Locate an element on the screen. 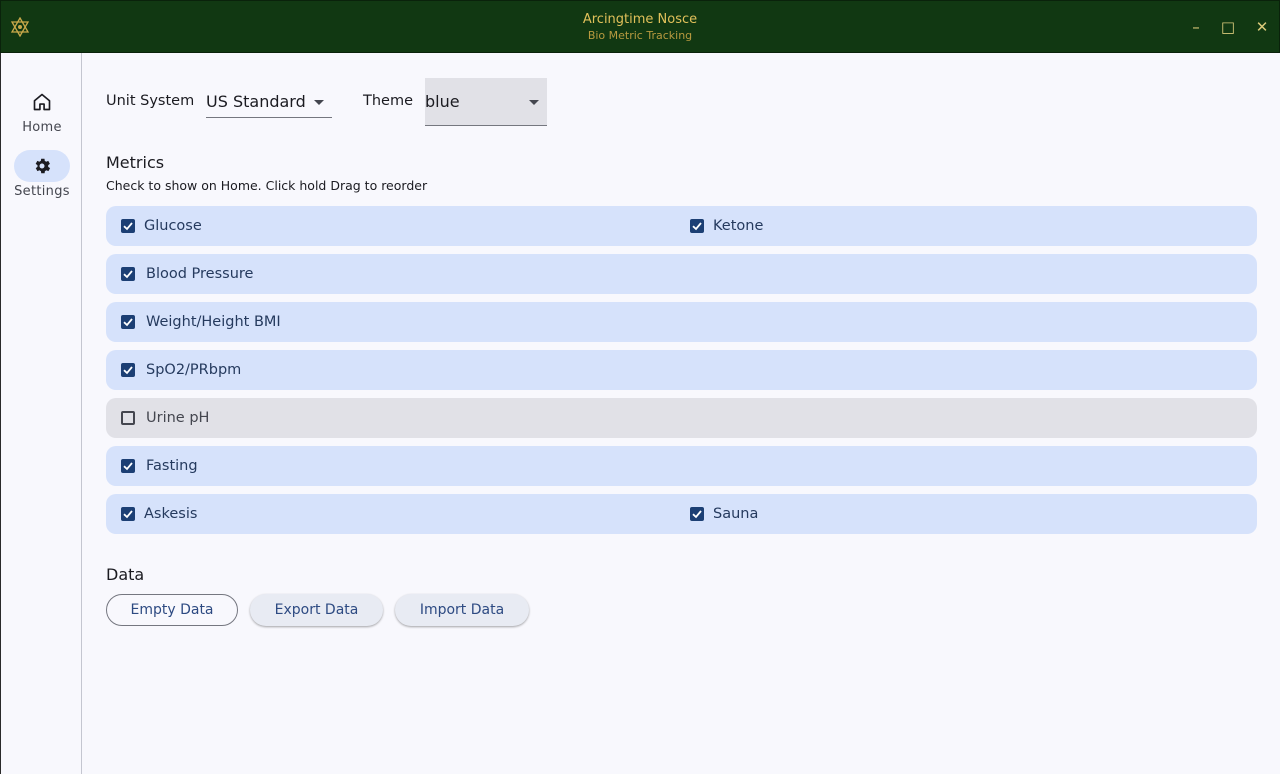 The width and height of the screenshot is (1280, 774). metric-askesis: Askesis is located at coordinates (159, 514).